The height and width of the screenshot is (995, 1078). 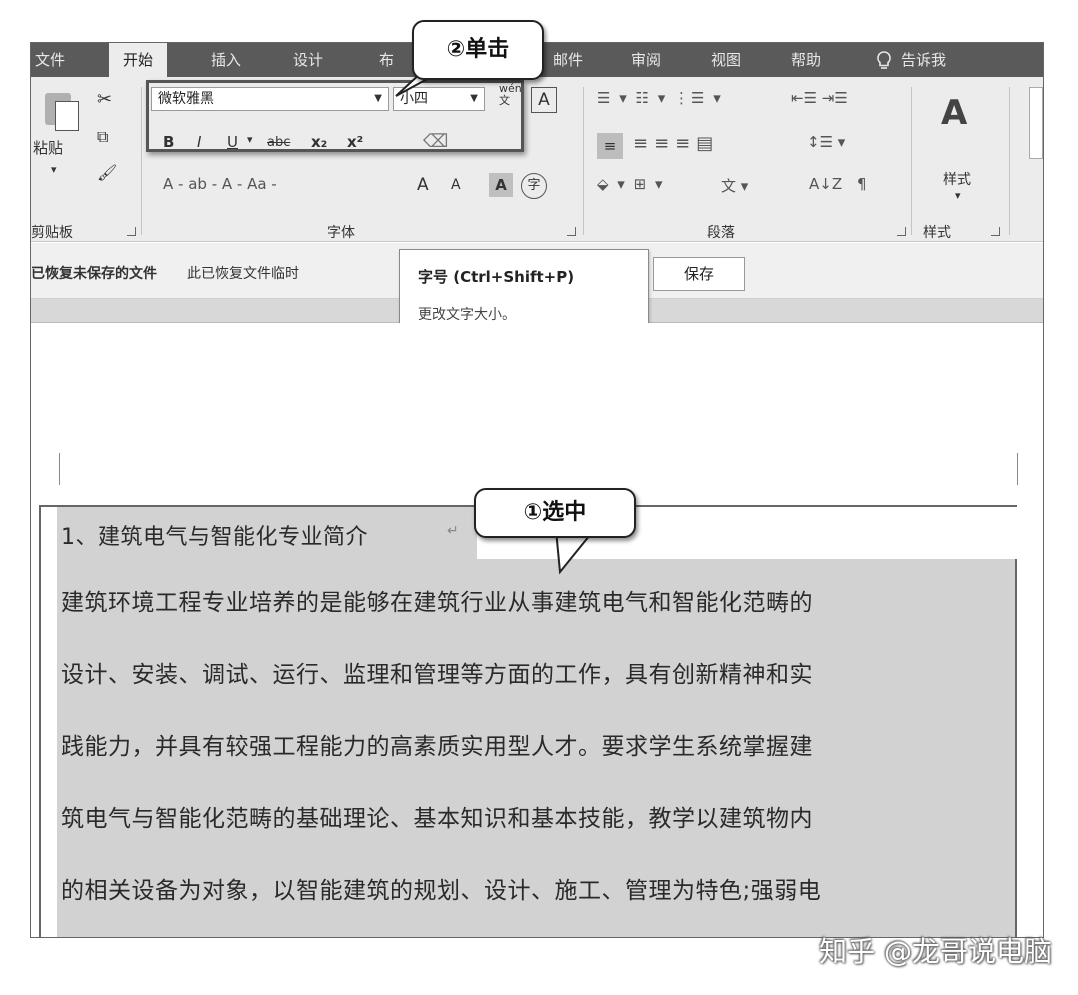 I want to click on grow-font-button: A, so click(x=423, y=185).